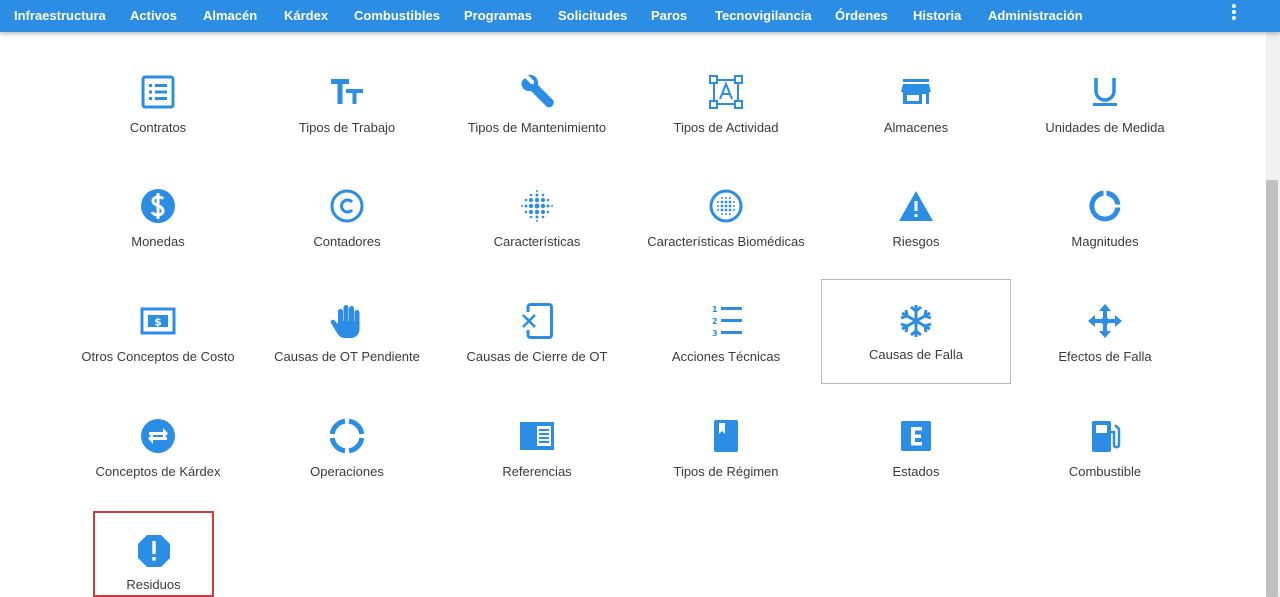 This screenshot has height=597, width=1280. What do you see at coordinates (537, 92) in the screenshot?
I see `wrench-icon` at bounding box center [537, 92].